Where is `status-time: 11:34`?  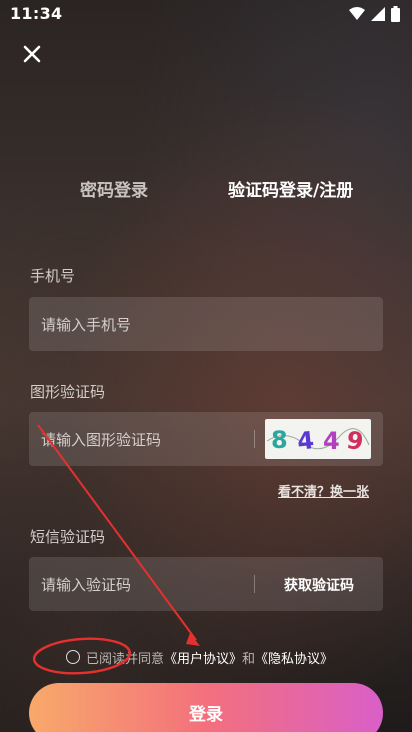
status-time: 11:34 is located at coordinates (36, 13).